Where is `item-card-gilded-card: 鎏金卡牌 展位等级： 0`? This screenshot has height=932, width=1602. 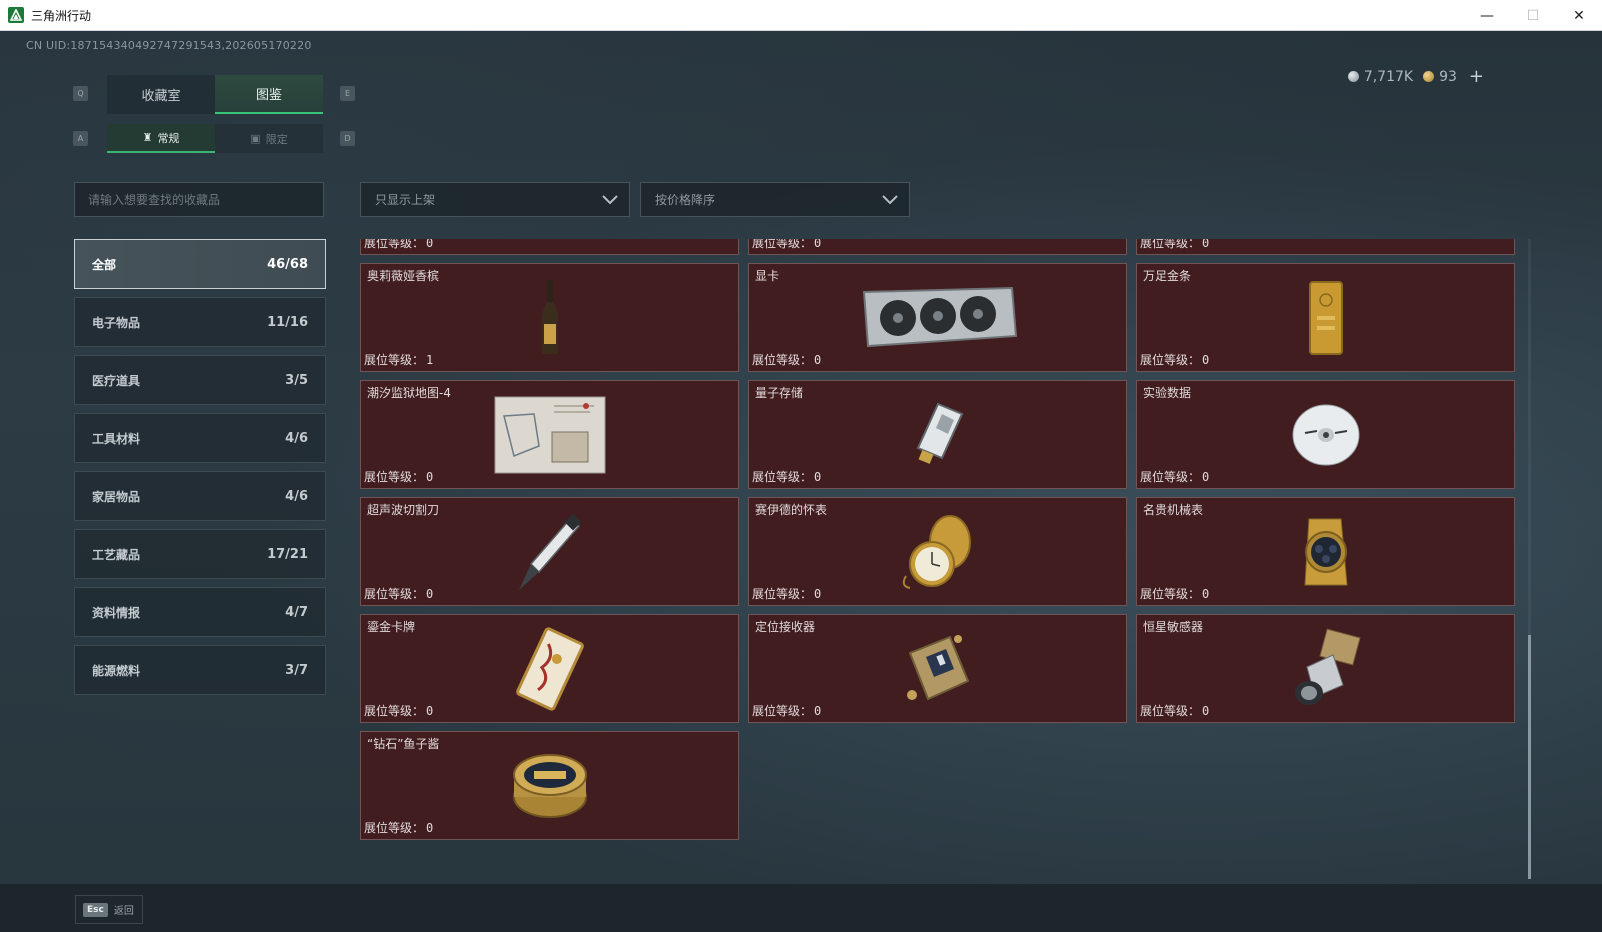 item-card-gilded-card: 鎏金卡牌 展位等级： 0 is located at coordinates (549, 668).